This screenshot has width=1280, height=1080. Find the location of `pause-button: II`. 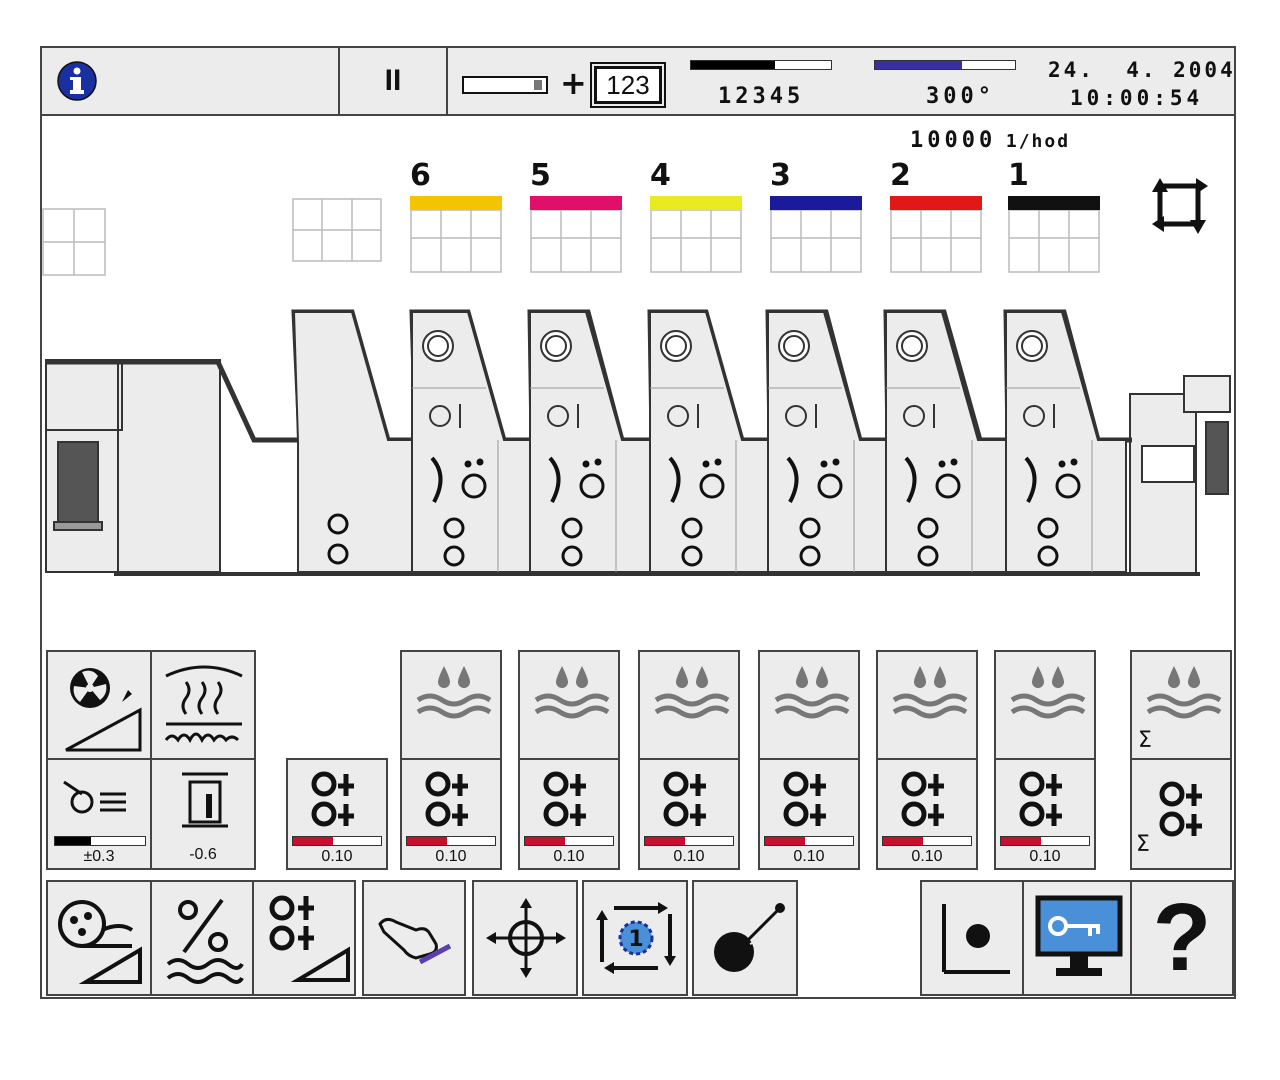

pause-button: II is located at coordinates (393, 81).